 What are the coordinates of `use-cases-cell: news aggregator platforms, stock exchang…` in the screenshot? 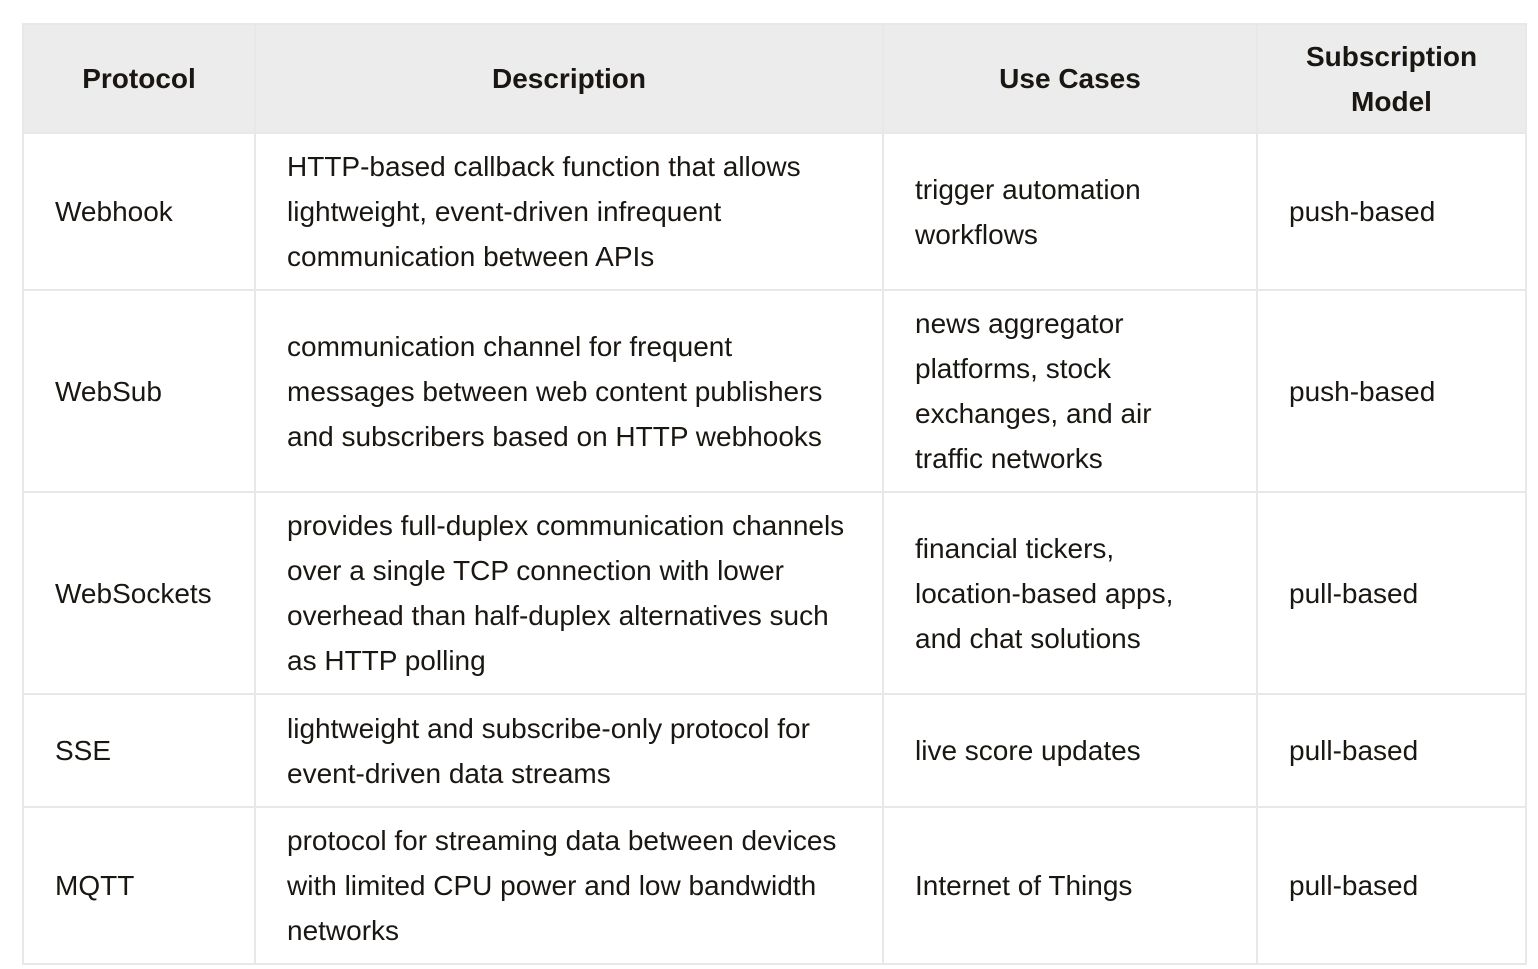 It's located at (1070, 391).